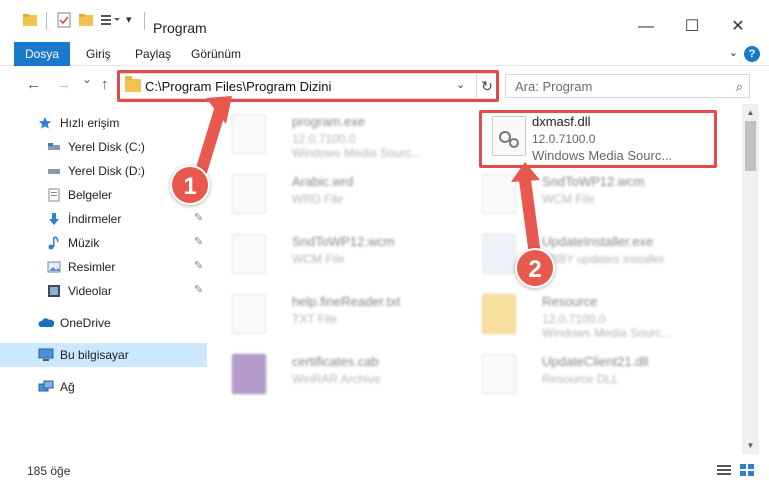  I want to click on sidebar-item-label: Ağ, so click(67, 387).